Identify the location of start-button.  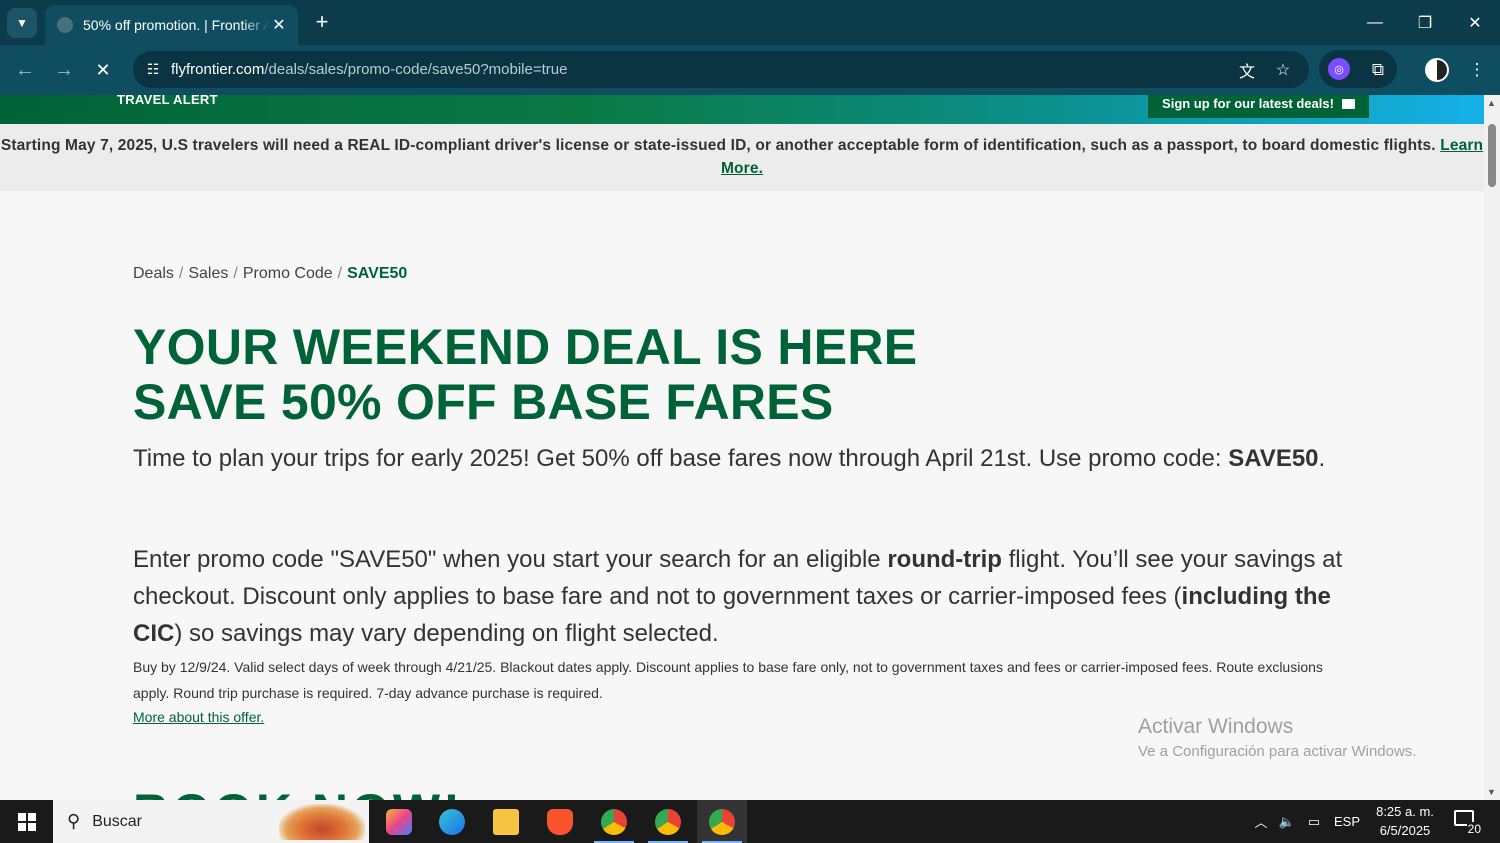
(26, 821).